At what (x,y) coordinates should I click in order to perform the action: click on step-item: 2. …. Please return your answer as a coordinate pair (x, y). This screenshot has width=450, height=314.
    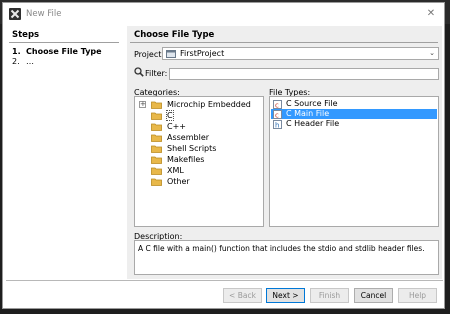
    Looking at the image, I should click on (23, 61).